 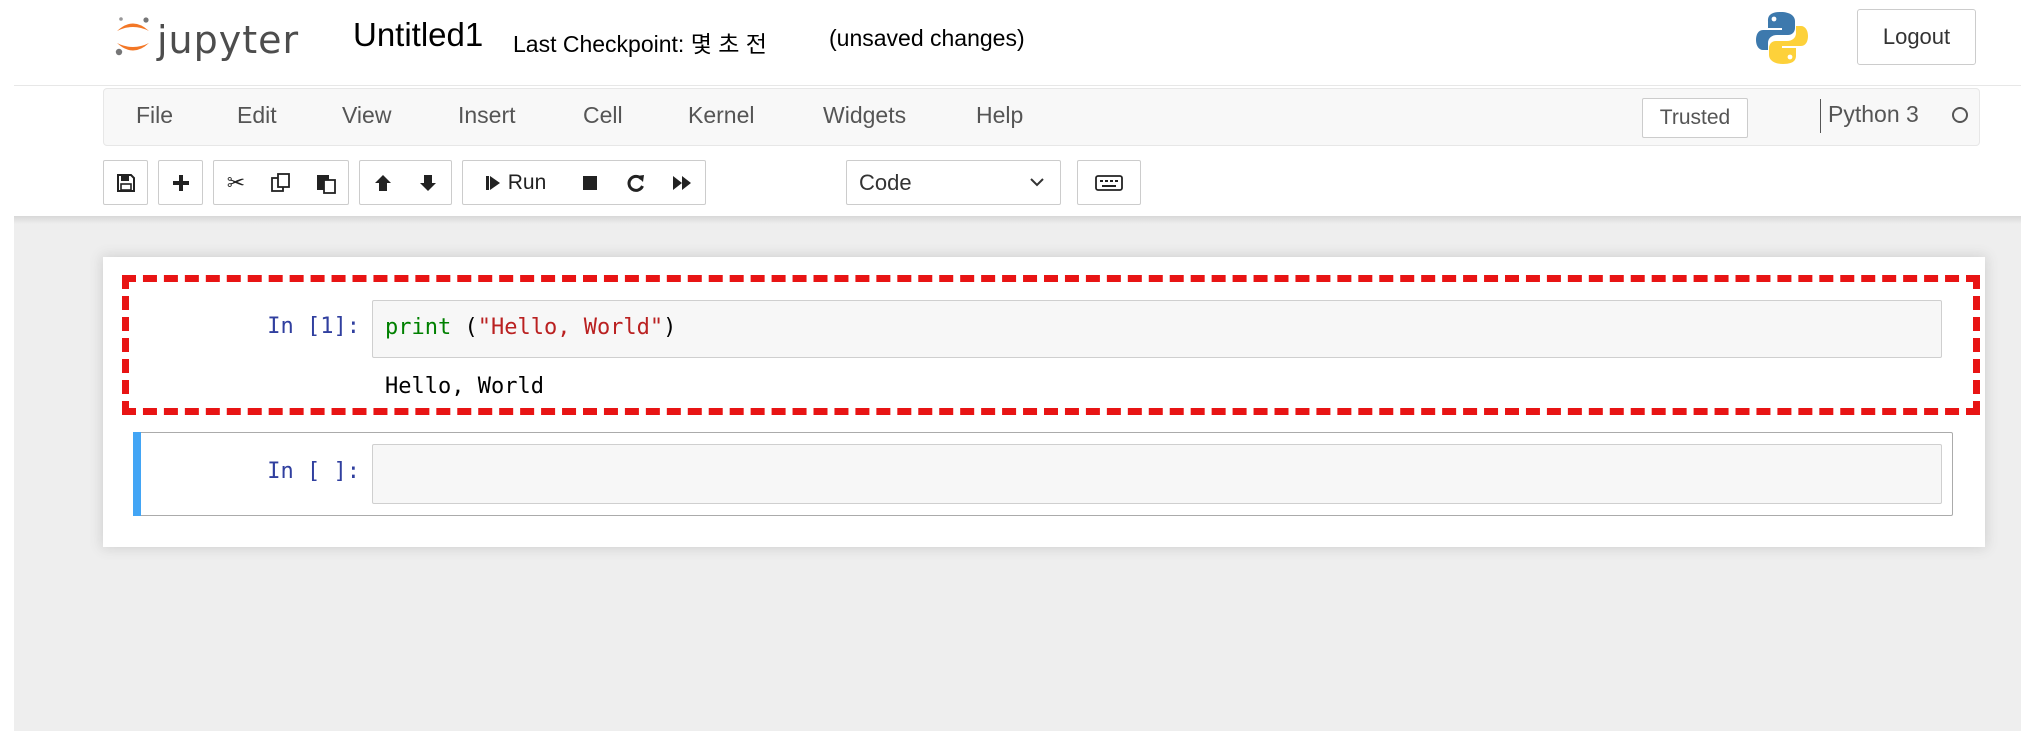 What do you see at coordinates (603, 115) in the screenshot?
I see `menu-cell: Cell` at bounding box center [603, 115].